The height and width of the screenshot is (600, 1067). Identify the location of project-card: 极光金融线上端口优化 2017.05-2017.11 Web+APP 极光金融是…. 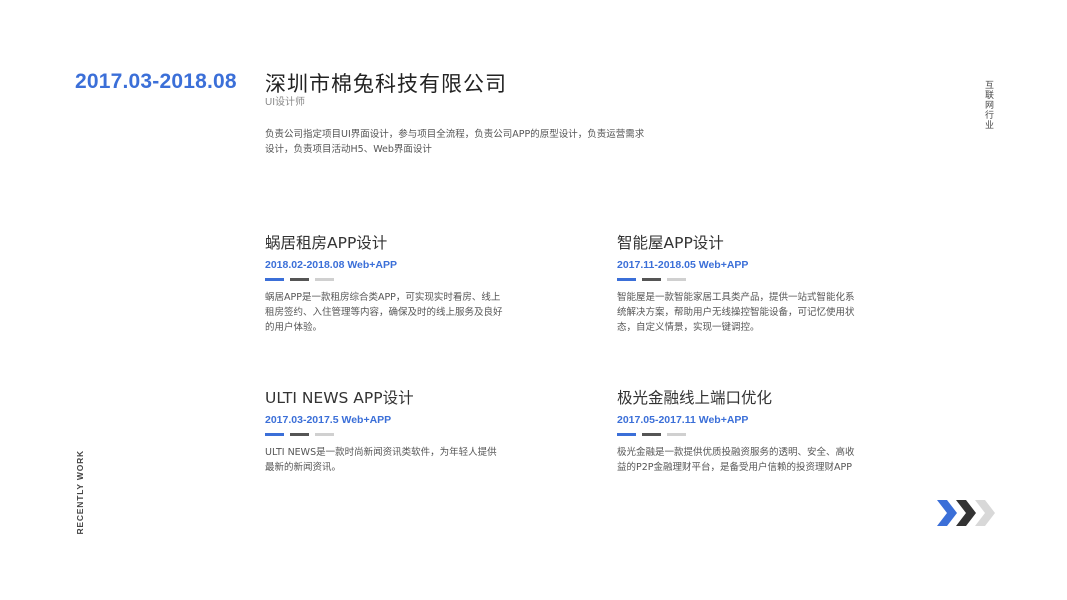
(737, 430).